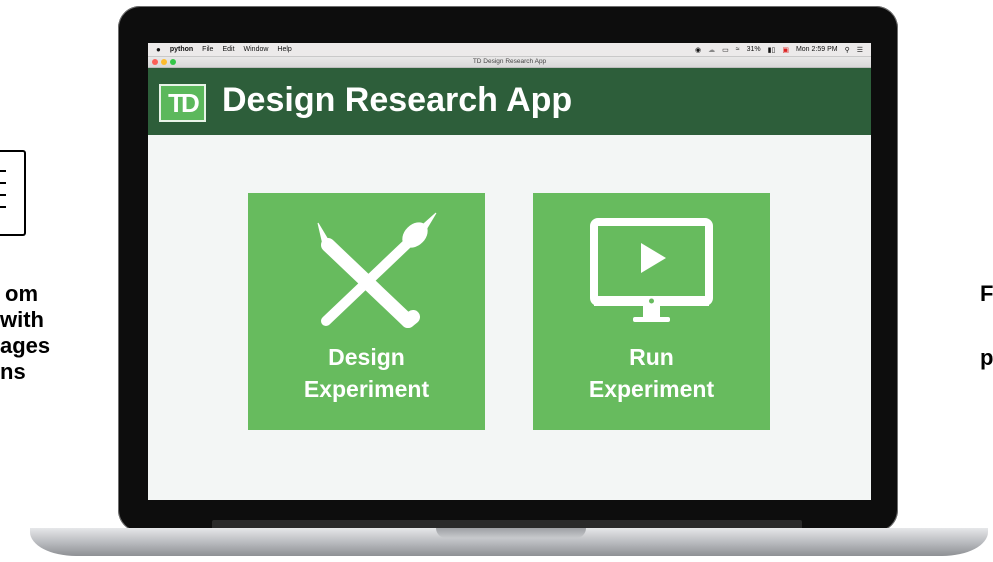  What do you see at coordinates (22, 319) in the screenshot?
I see `left-caption-line: with` at bounding box center [22, 319].